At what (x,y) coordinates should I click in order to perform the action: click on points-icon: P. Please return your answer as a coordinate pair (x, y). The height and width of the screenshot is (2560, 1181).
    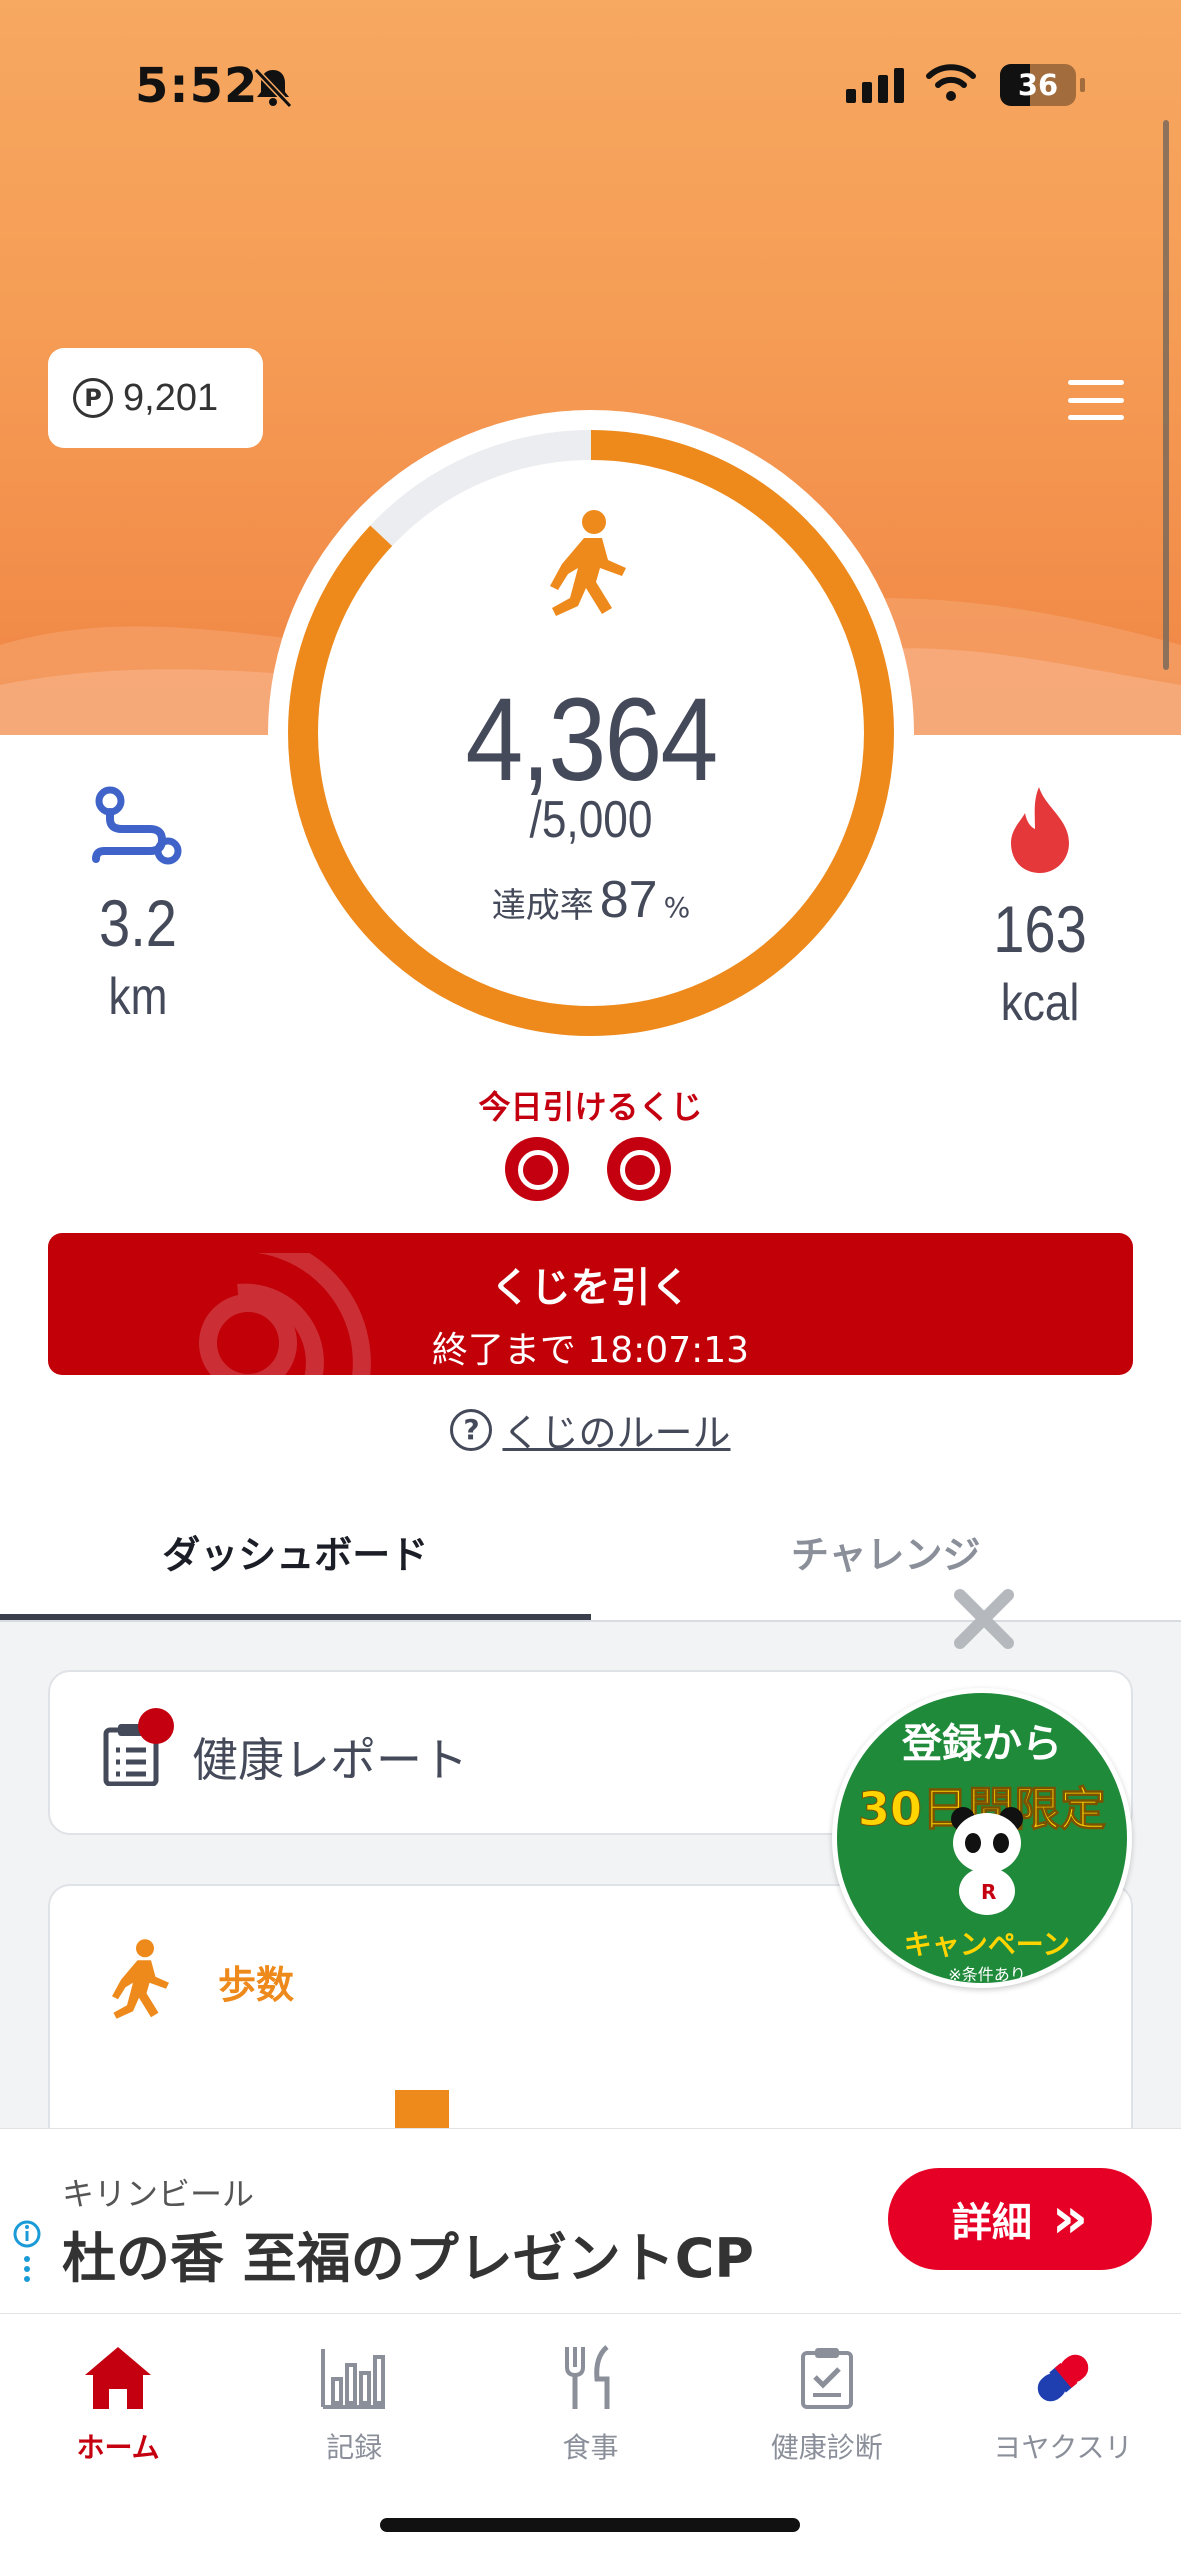
    Looking at the image, I should click on (93, 398).